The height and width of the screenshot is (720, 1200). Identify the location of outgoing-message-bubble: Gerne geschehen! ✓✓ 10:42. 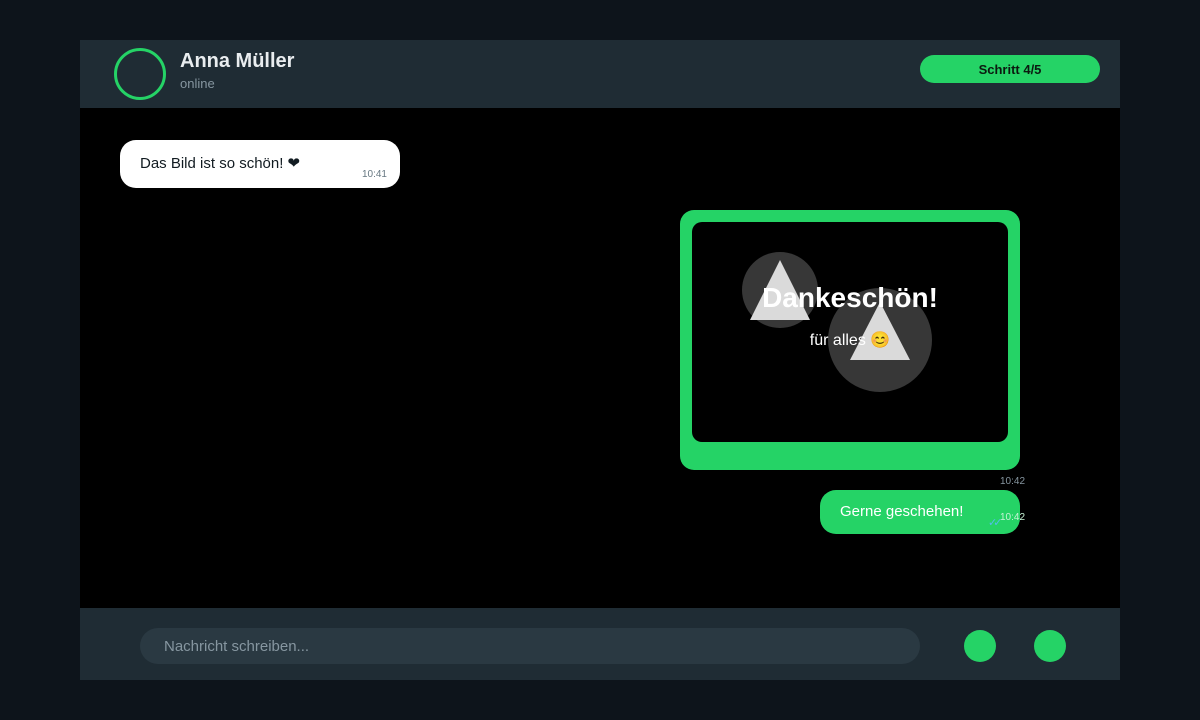
(922, 512).